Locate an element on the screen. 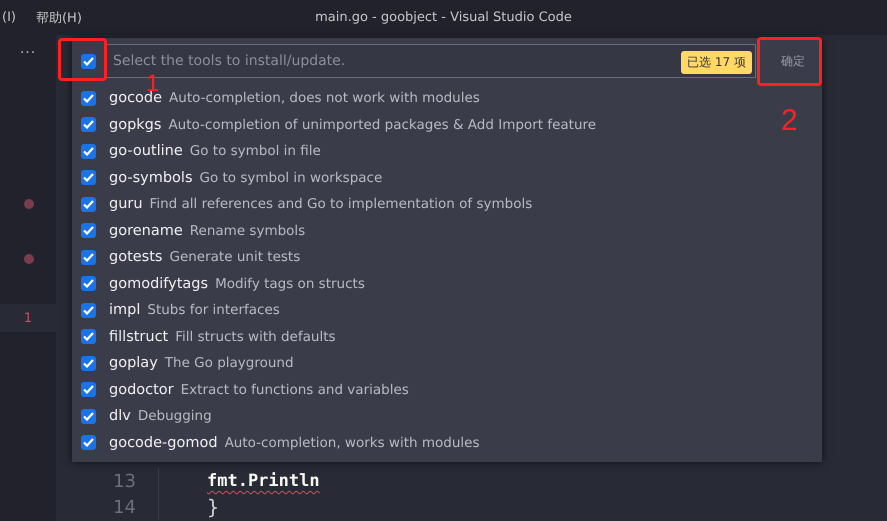 The image size is (887, 521). tool-name: go-symbols is located at coordinates (150, 178).